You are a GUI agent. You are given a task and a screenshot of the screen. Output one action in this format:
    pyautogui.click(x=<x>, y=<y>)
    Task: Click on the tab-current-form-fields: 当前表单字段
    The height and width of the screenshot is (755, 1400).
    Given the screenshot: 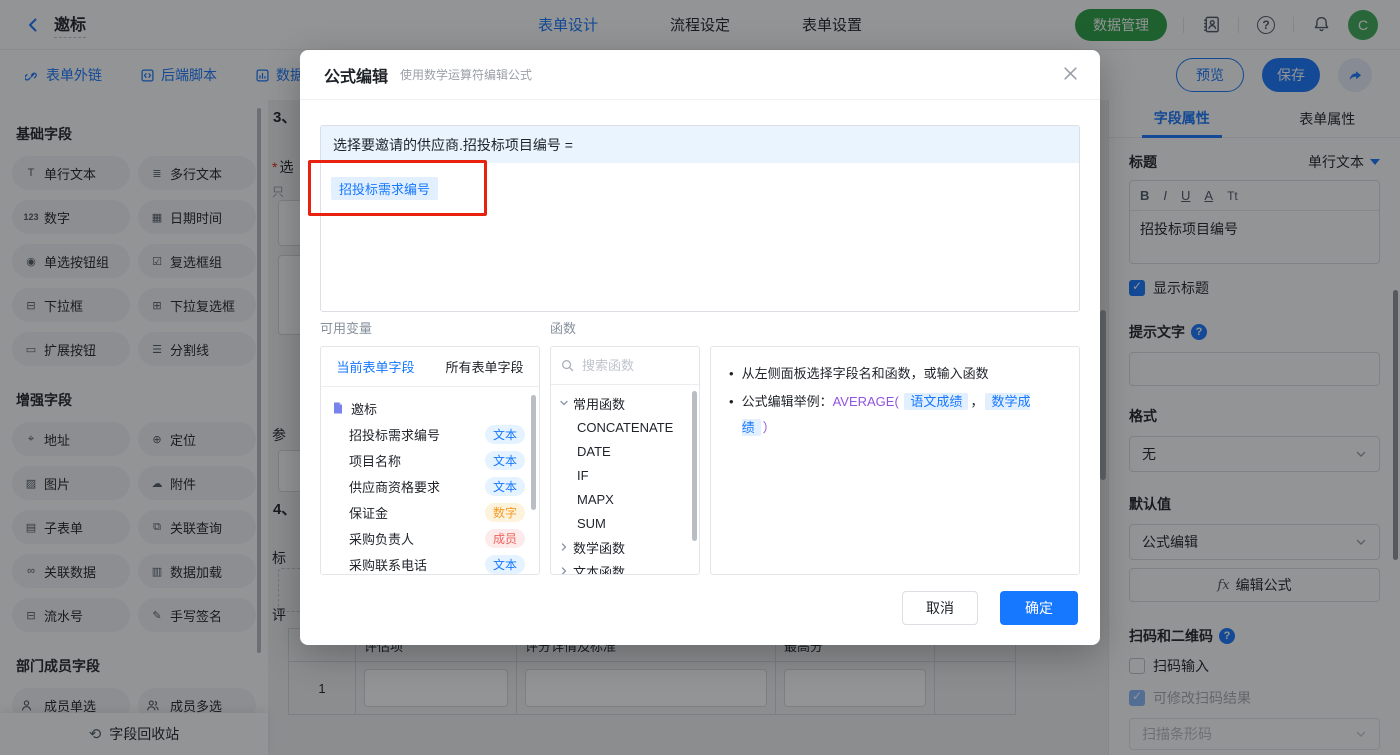 What is the action you would take?
    pyautogui.click(x=375, y=366)
    